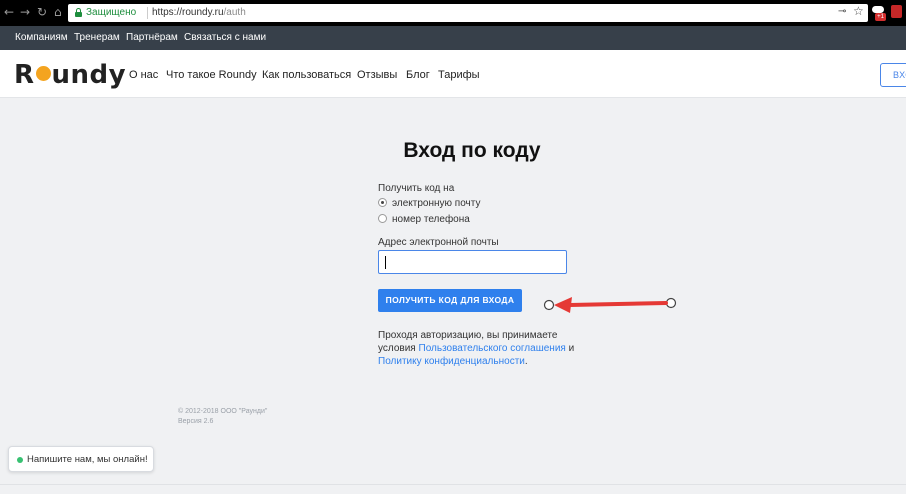  Describe the element at coordinates (436, 203) in the screenshot. I see `radio-email-label: электронную почту` at that location.